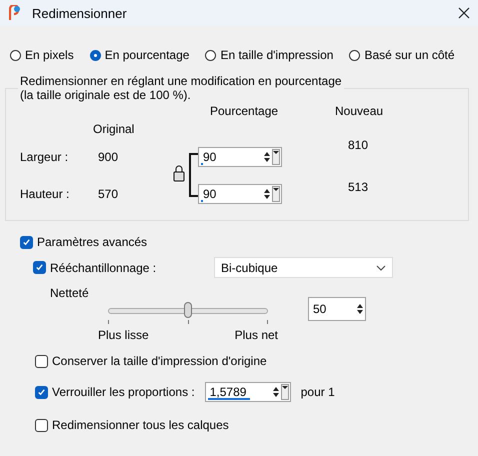 Image resolution: width=478 pixels, height=456 pixels. What do you see at coordinates (317, 392) in the screenshot?
I see `ratio-suffix: pour 1` at bounding box center [317, 392].